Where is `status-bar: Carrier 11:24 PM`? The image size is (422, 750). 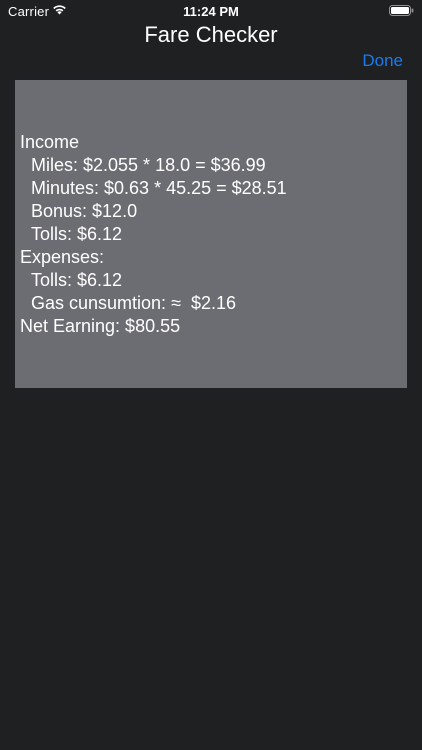 status-bar: Carrier 11:24 PM is located at coordinates (211, 12).